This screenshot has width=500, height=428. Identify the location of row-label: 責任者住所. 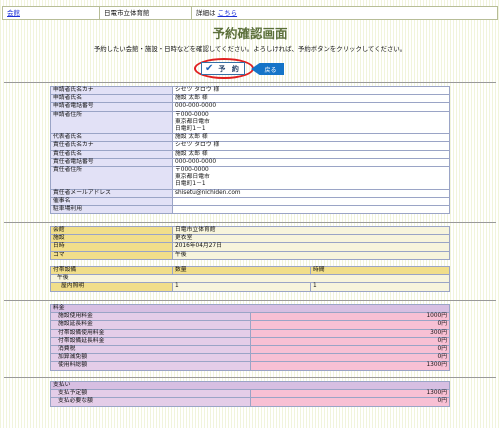
(111, 178).